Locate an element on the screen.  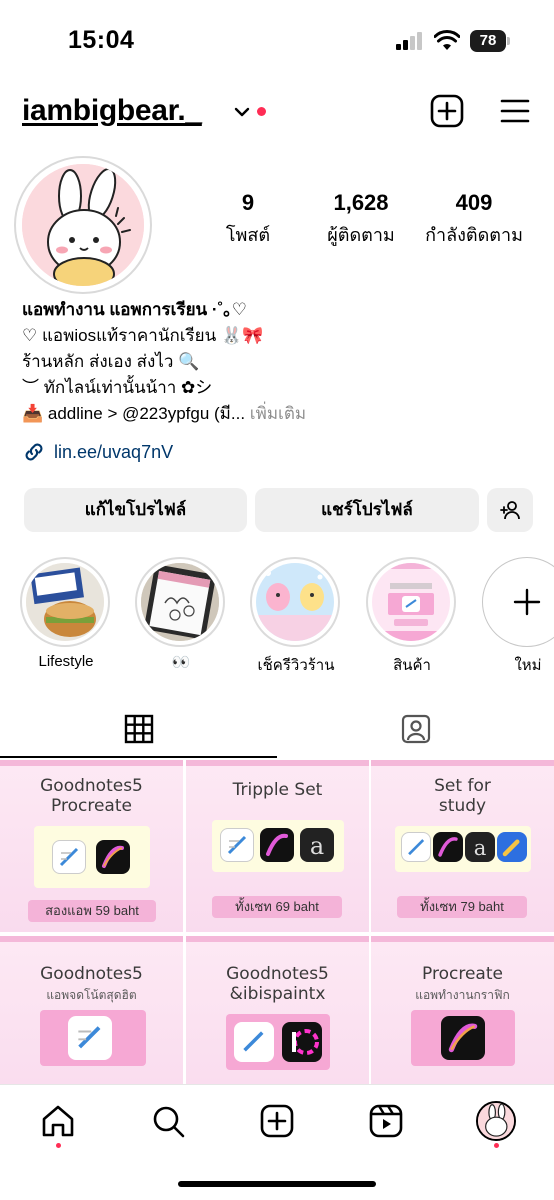
status-time: 15:04 is located at coordinates (101, 40).